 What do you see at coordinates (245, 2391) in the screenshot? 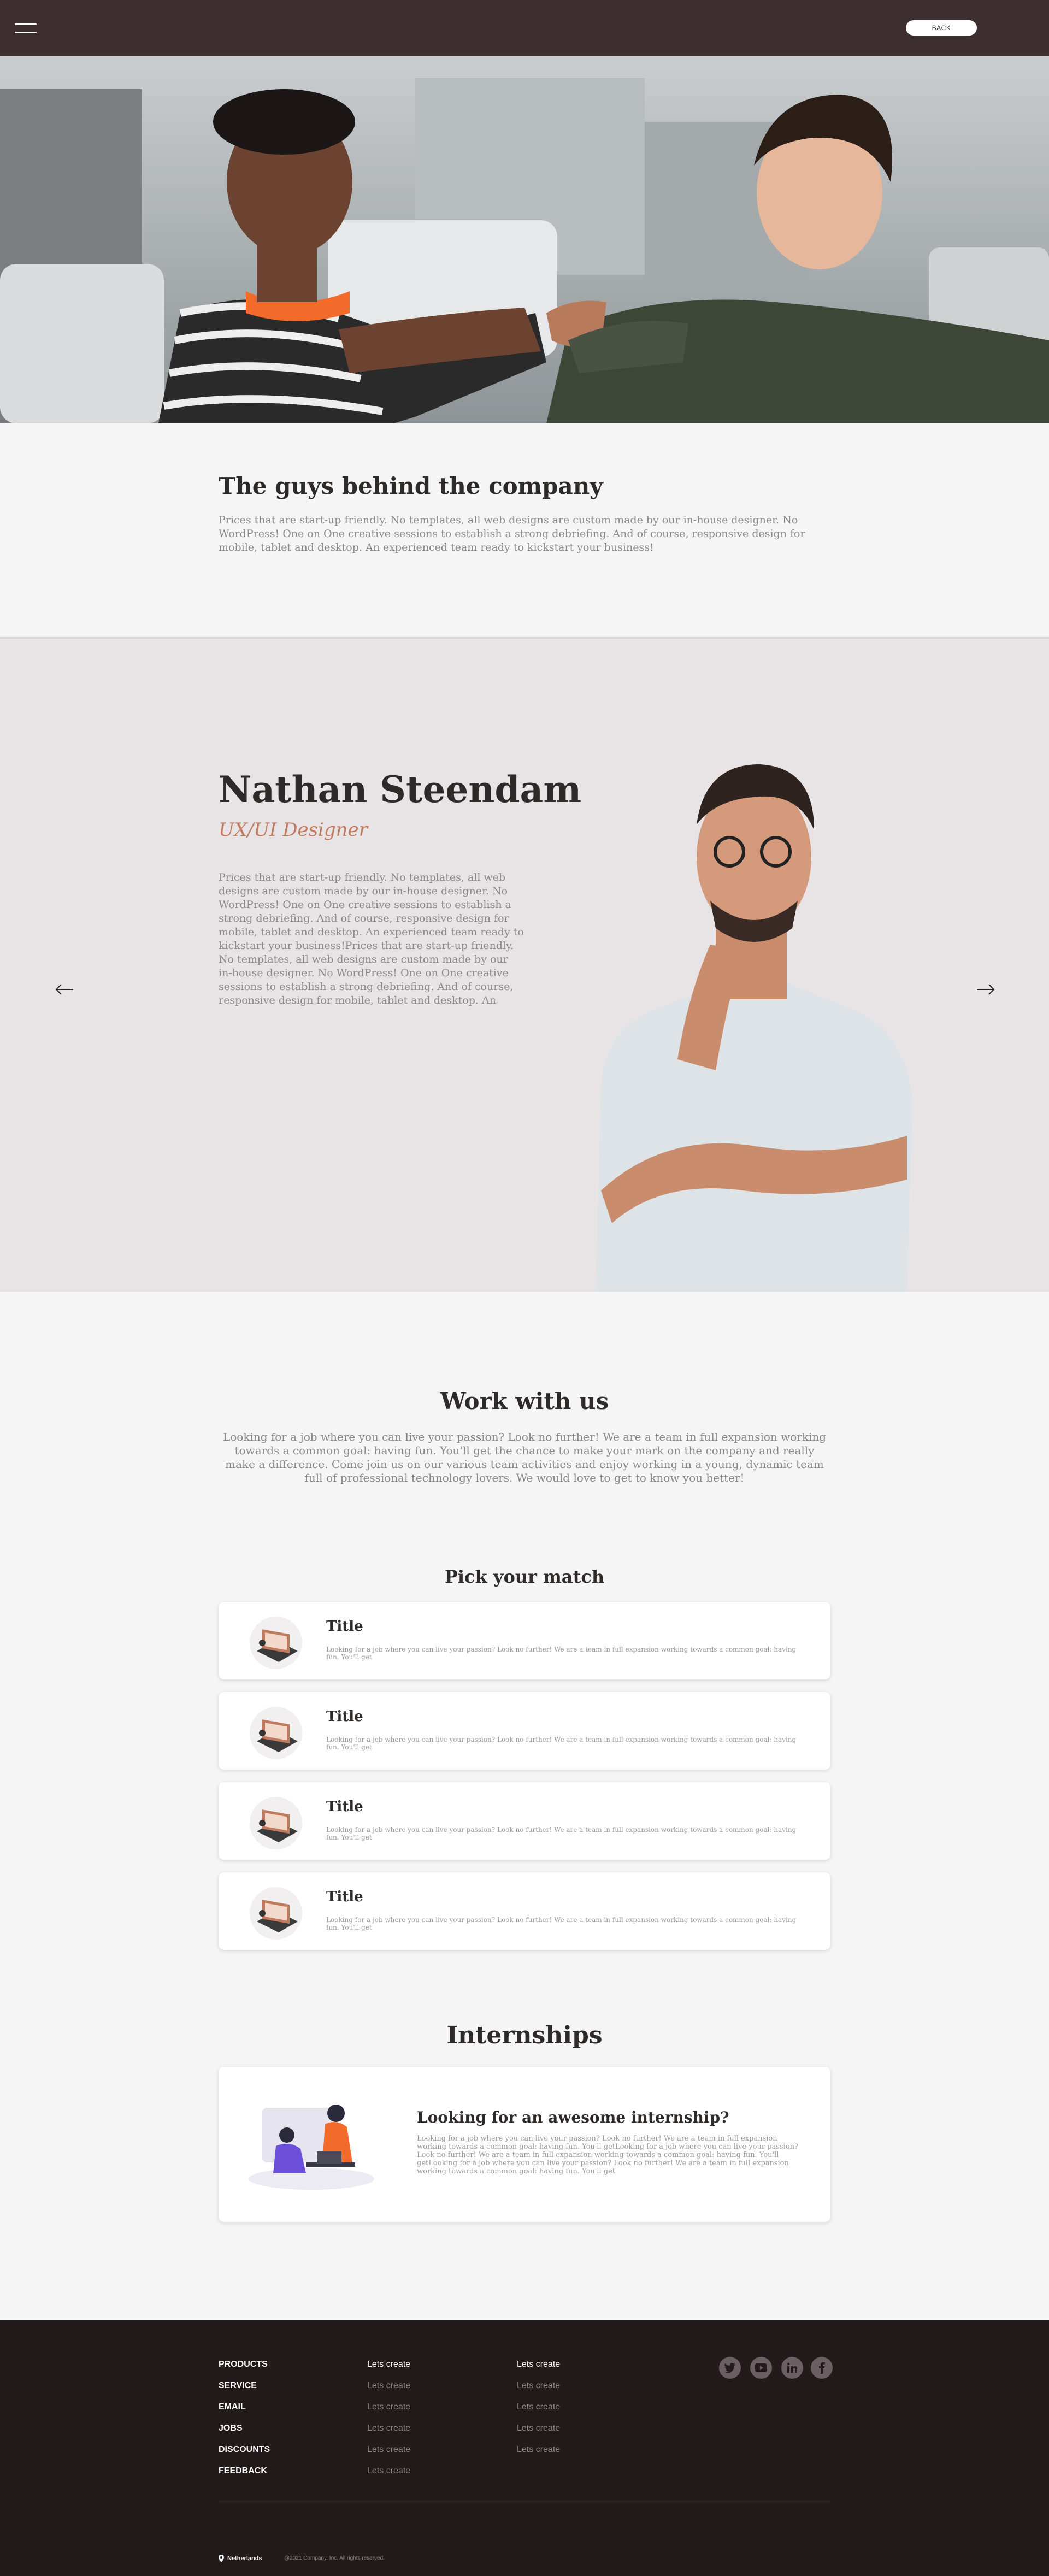
I see `footer-link: SERVICE` at bounding box center [245, 2391].